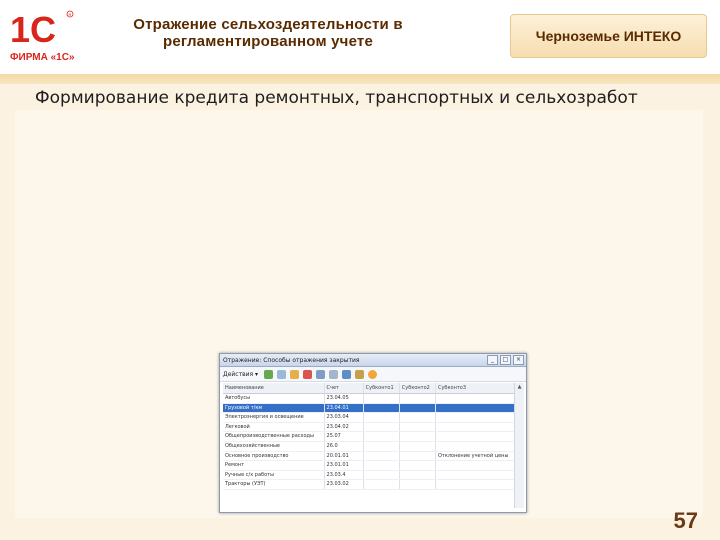  What do you see at coordinates (476, 388) in the screenshot?
I see `column-header: Субконто3` at bounding box center [476, 388].